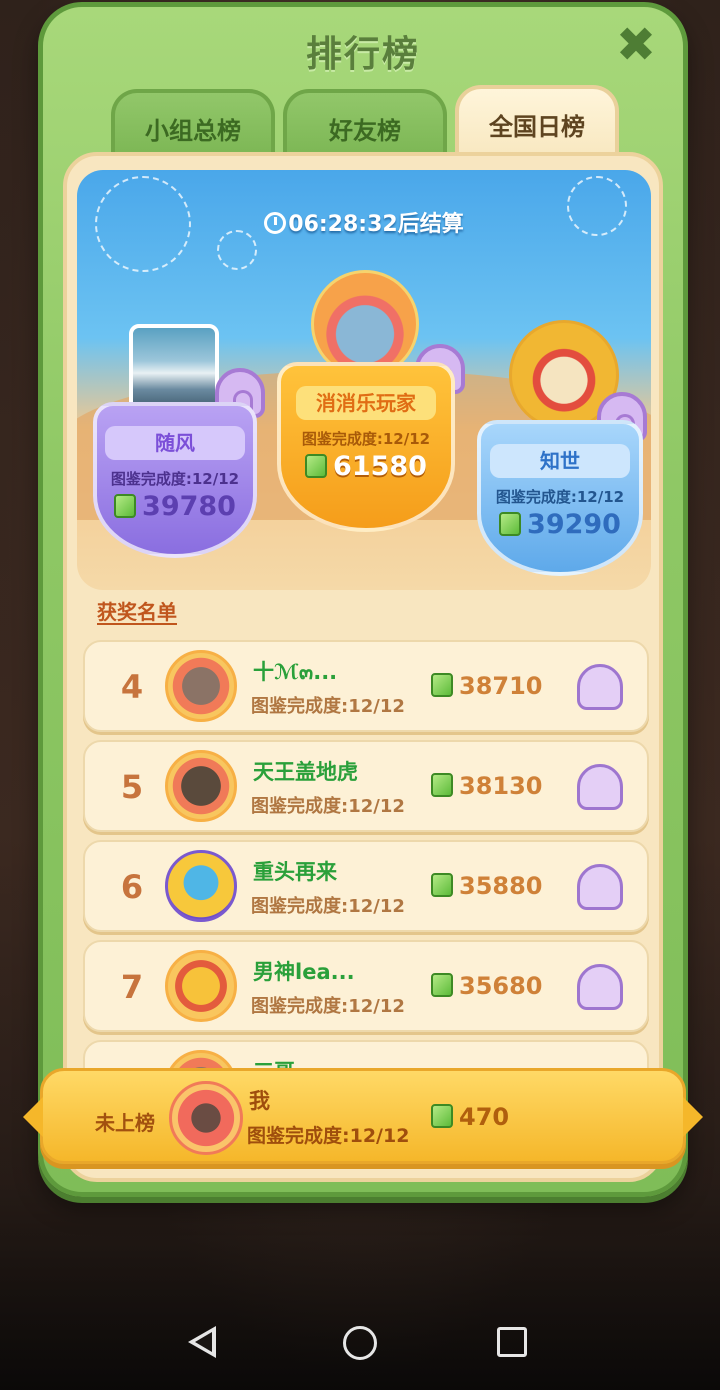  Describe the element at coordinates (125, 1123) in the screenshot. I see `my-rank-status: 未上榜` at that location.